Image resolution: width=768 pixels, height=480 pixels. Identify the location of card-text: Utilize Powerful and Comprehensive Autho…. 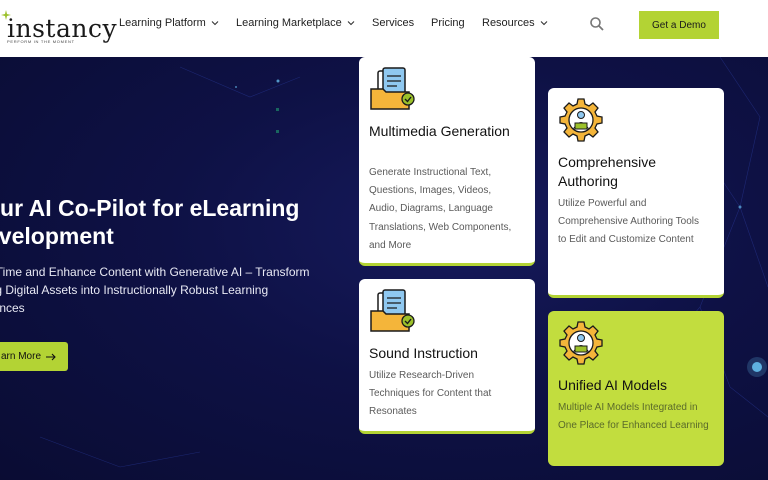
(629, 222).